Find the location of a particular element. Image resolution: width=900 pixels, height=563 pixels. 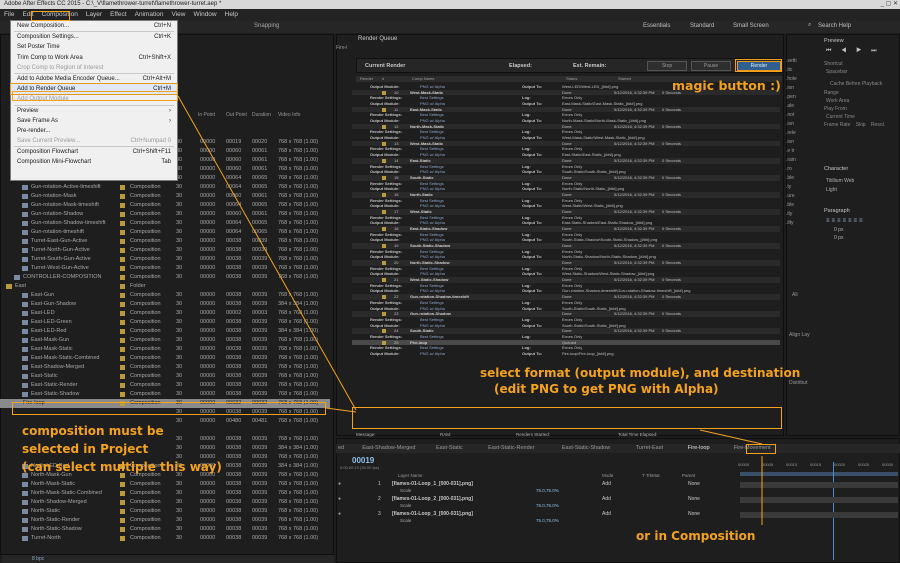

rq-col-status: Status is located at coordinates (571, 79).